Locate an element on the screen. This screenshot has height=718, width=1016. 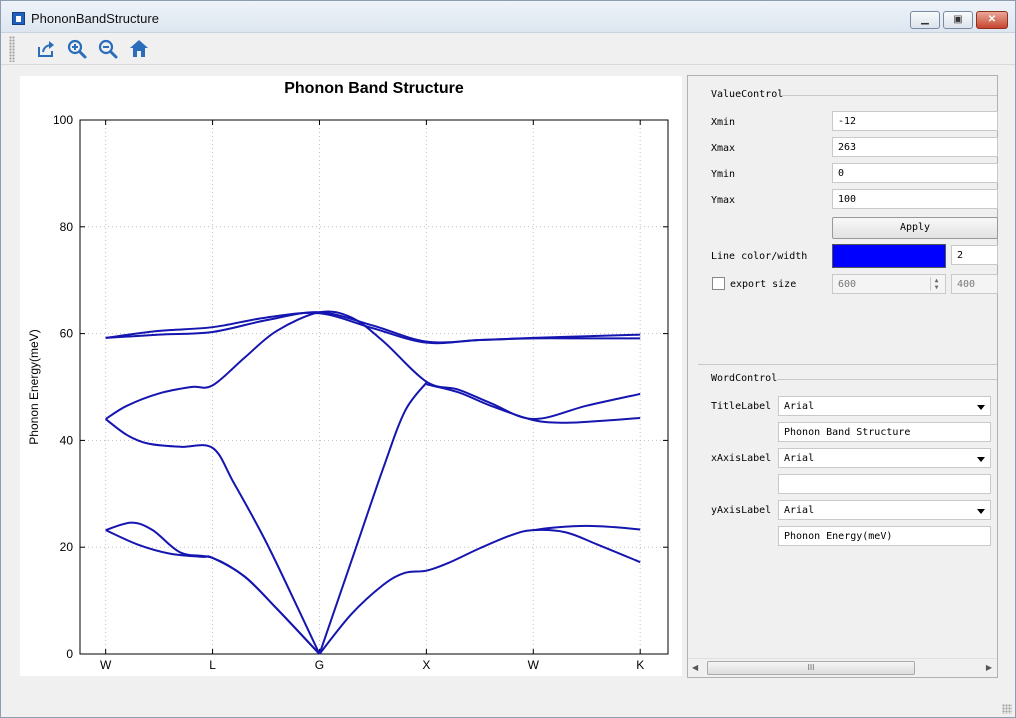
ymin-input: 0 is located at coordinates (915, 173).